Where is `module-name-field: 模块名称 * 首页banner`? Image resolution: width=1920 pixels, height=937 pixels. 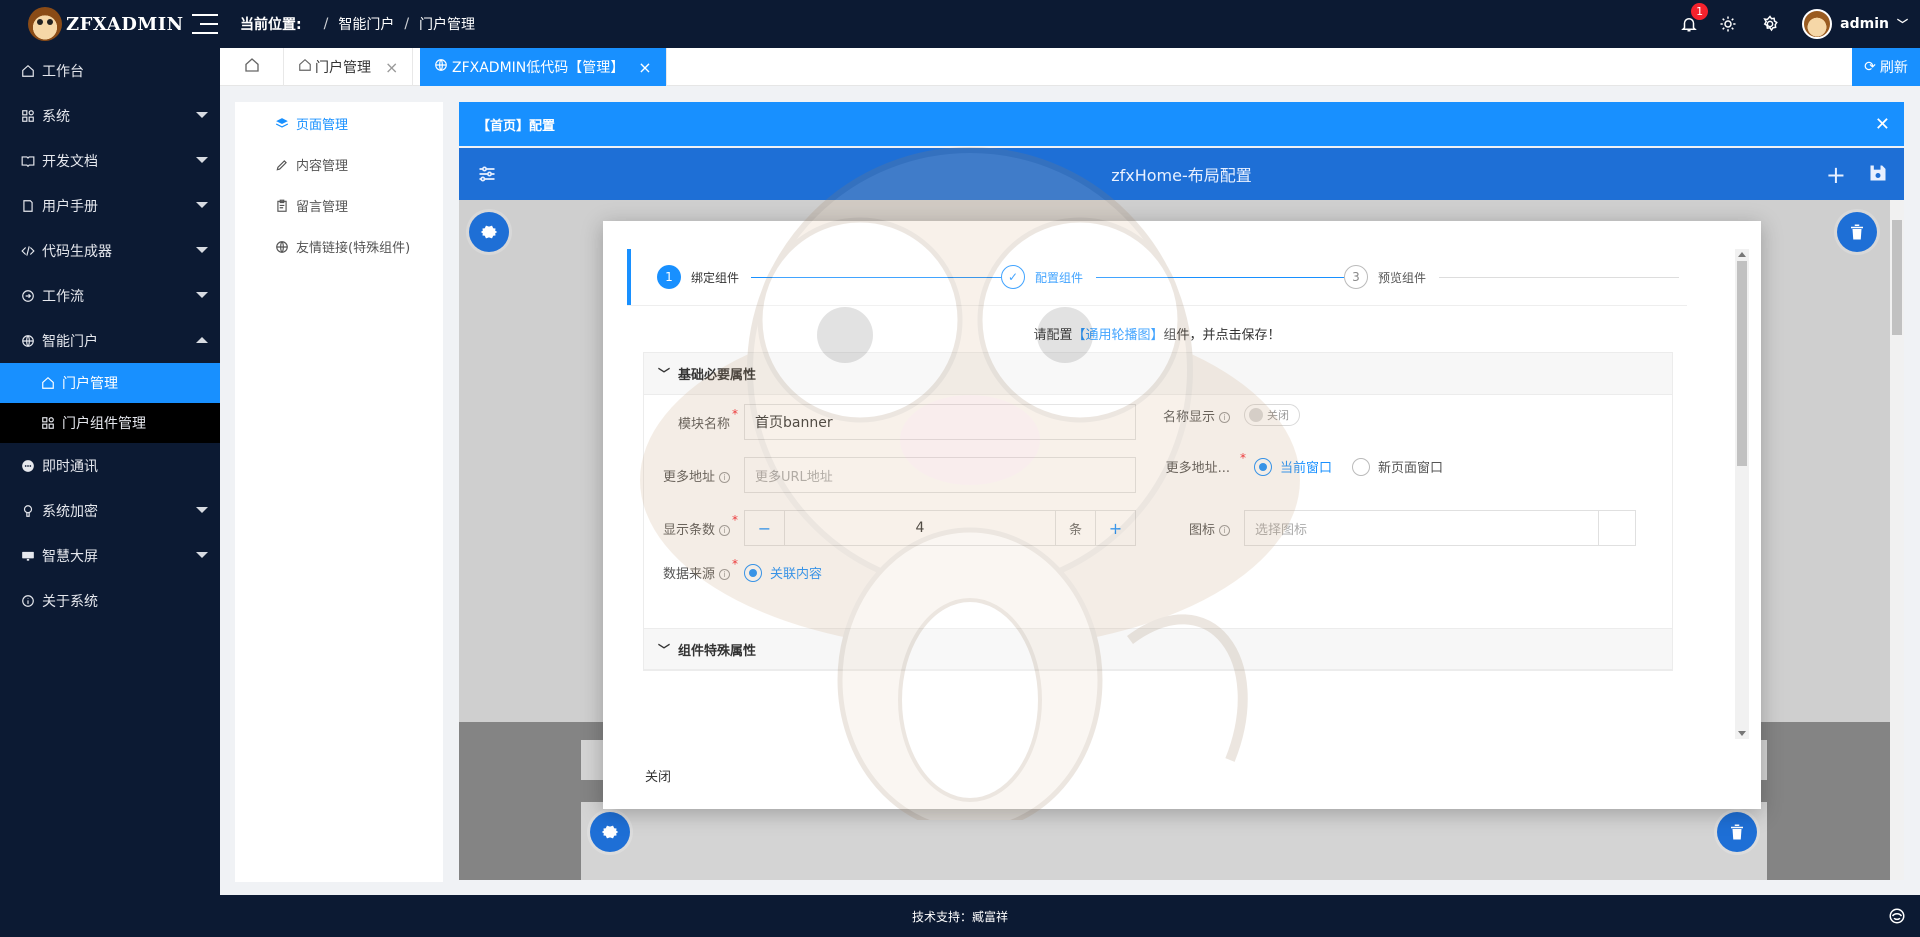
module-name-field: 模块名称 * 首页banner is located at coordinates (890, 422).